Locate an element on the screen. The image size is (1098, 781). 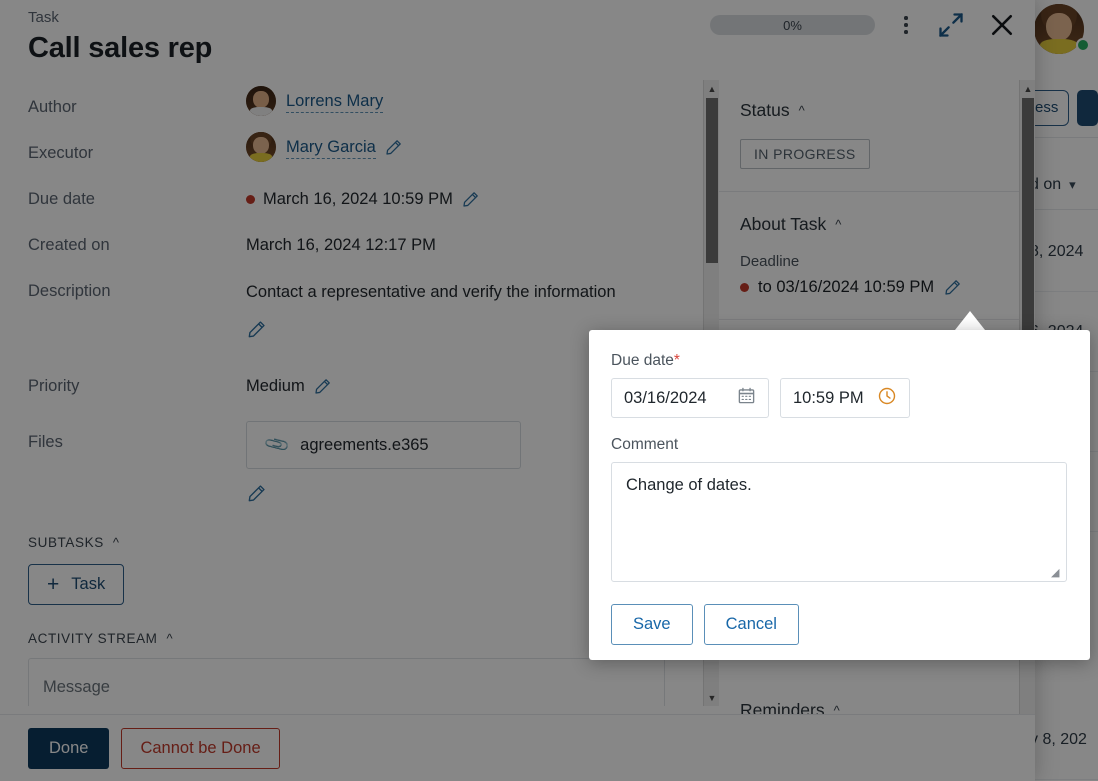
popup-actions: Save Cancel is located at coordinates (839, 624).